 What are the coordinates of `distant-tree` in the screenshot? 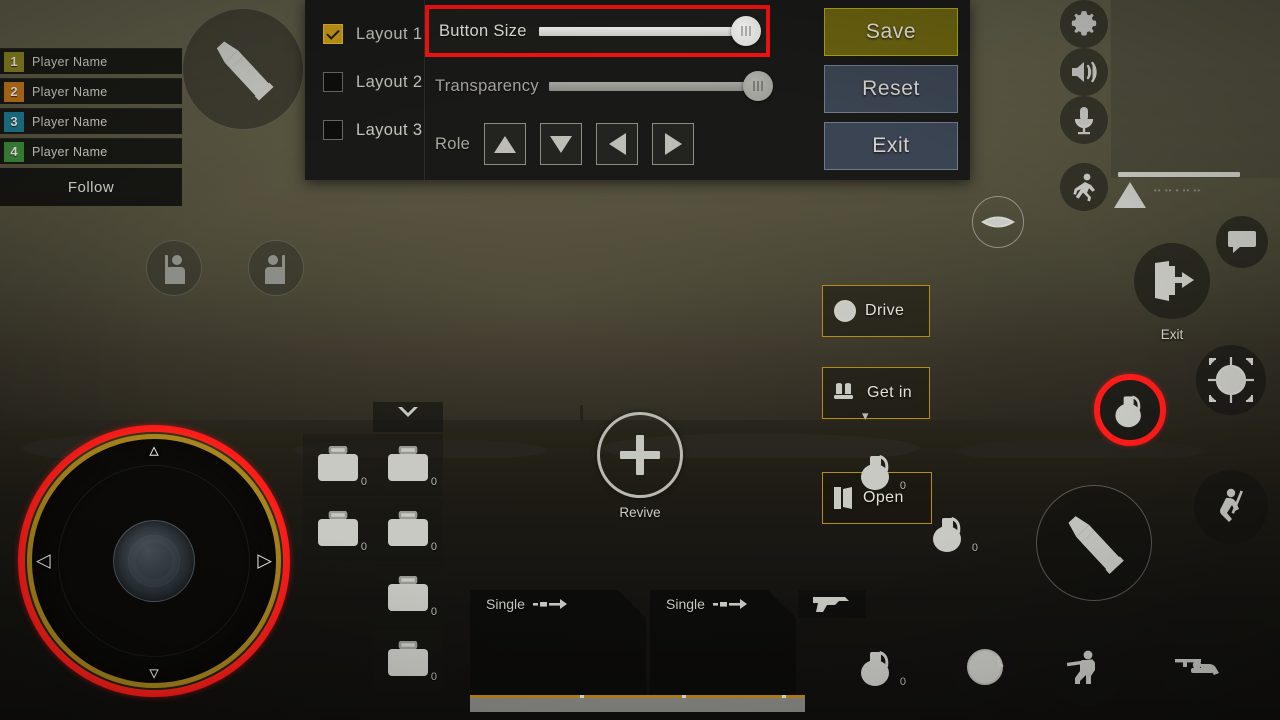 It's located at (581, 413).